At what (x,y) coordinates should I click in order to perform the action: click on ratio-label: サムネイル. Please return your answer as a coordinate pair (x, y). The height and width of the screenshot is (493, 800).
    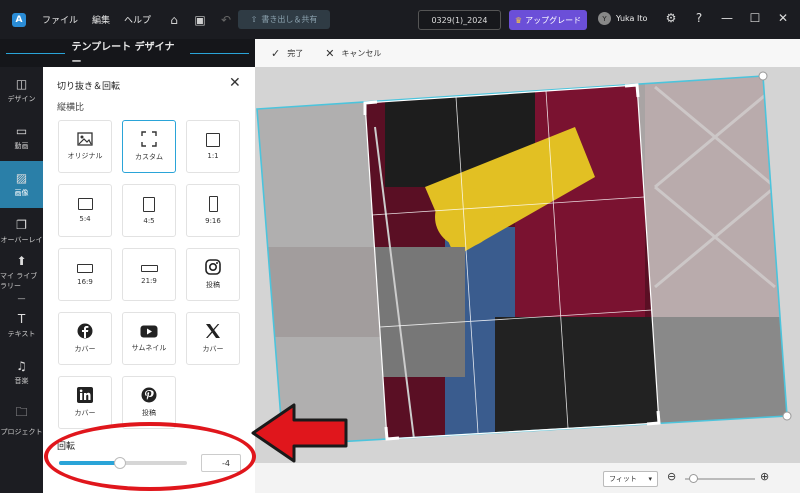
    Looking at the image, I should click on (149, 347).